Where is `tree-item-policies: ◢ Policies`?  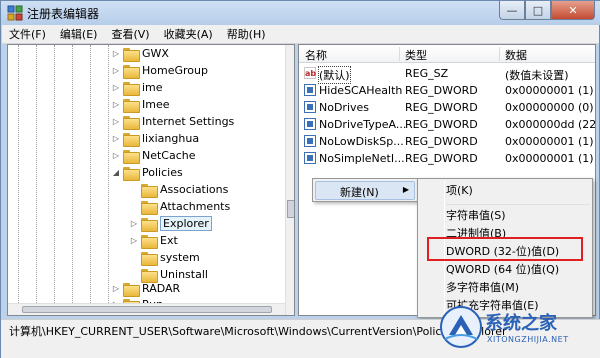
tree-item-policies: ◢ Policies is located at coordinates (147, 172).